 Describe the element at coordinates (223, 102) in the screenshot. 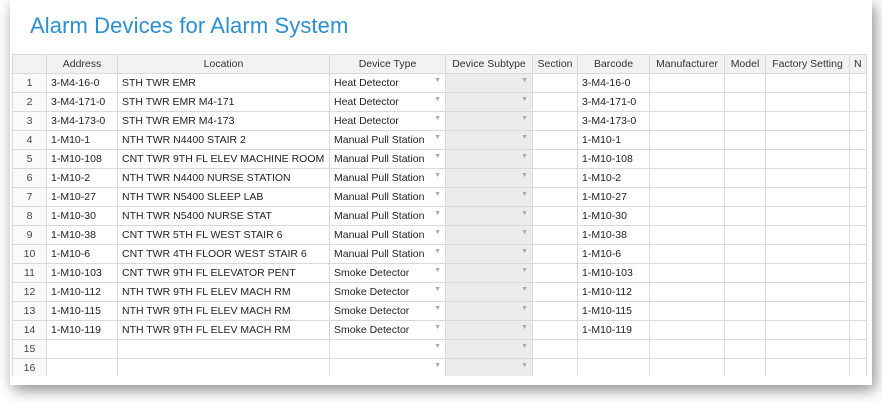

I see `location-cell: STH TWR EMR M4-171` at that location.